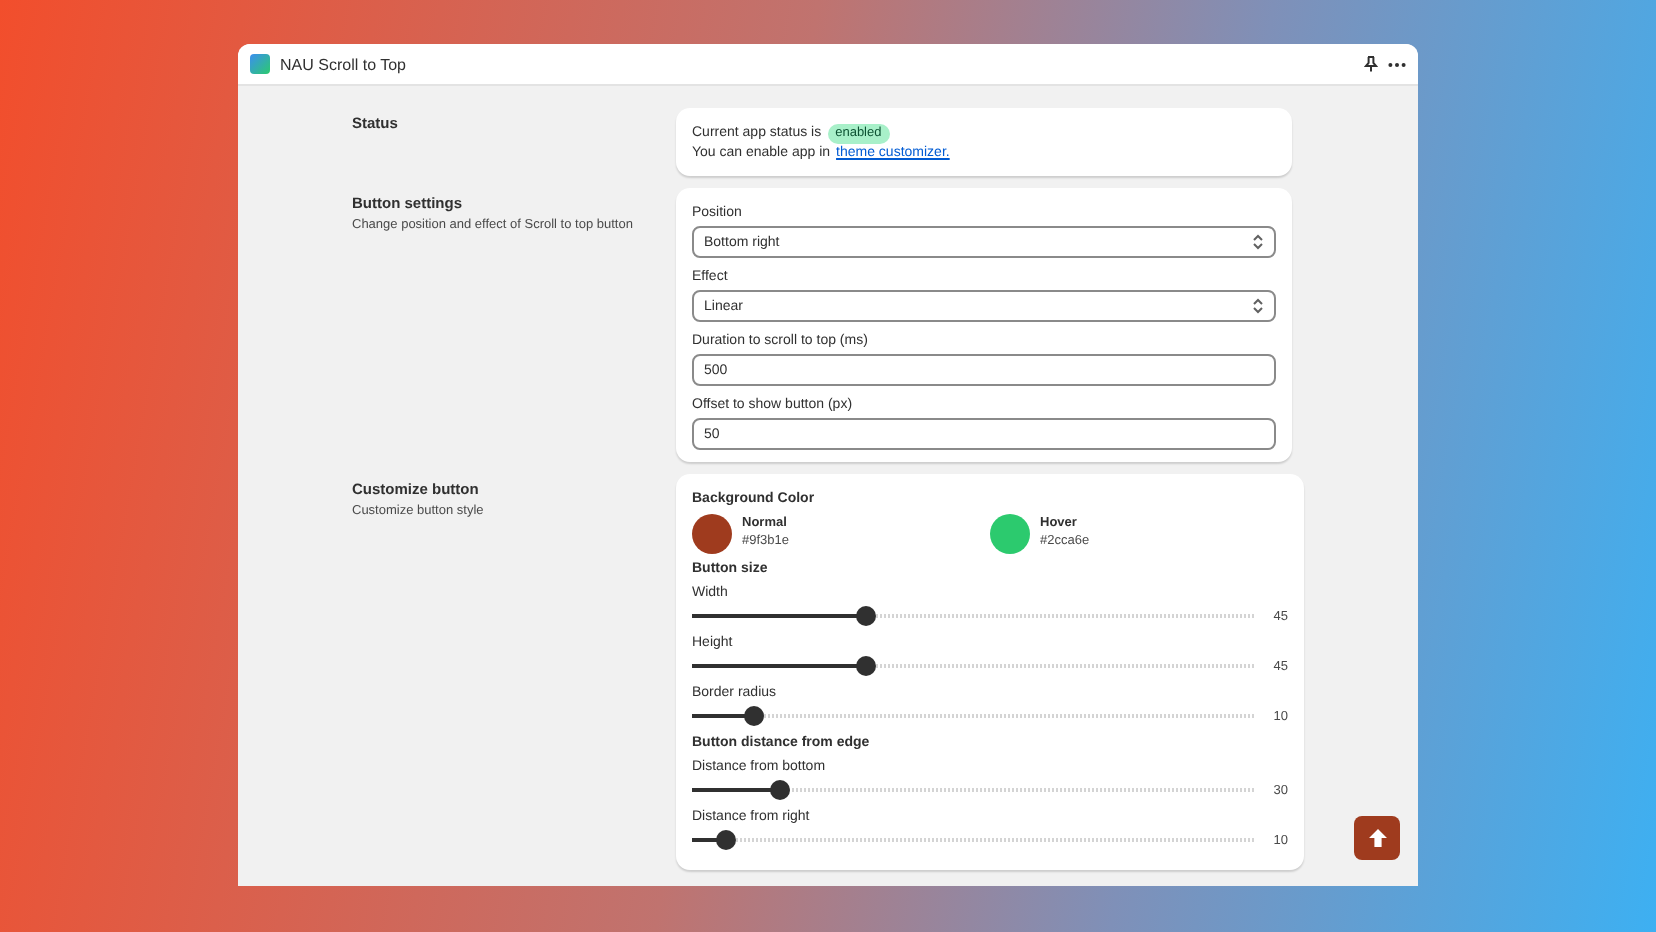 Image resolution: width=1656 pixels, height=932 pixels. I want to click on arrow-up-icon, so click(1377, 838).